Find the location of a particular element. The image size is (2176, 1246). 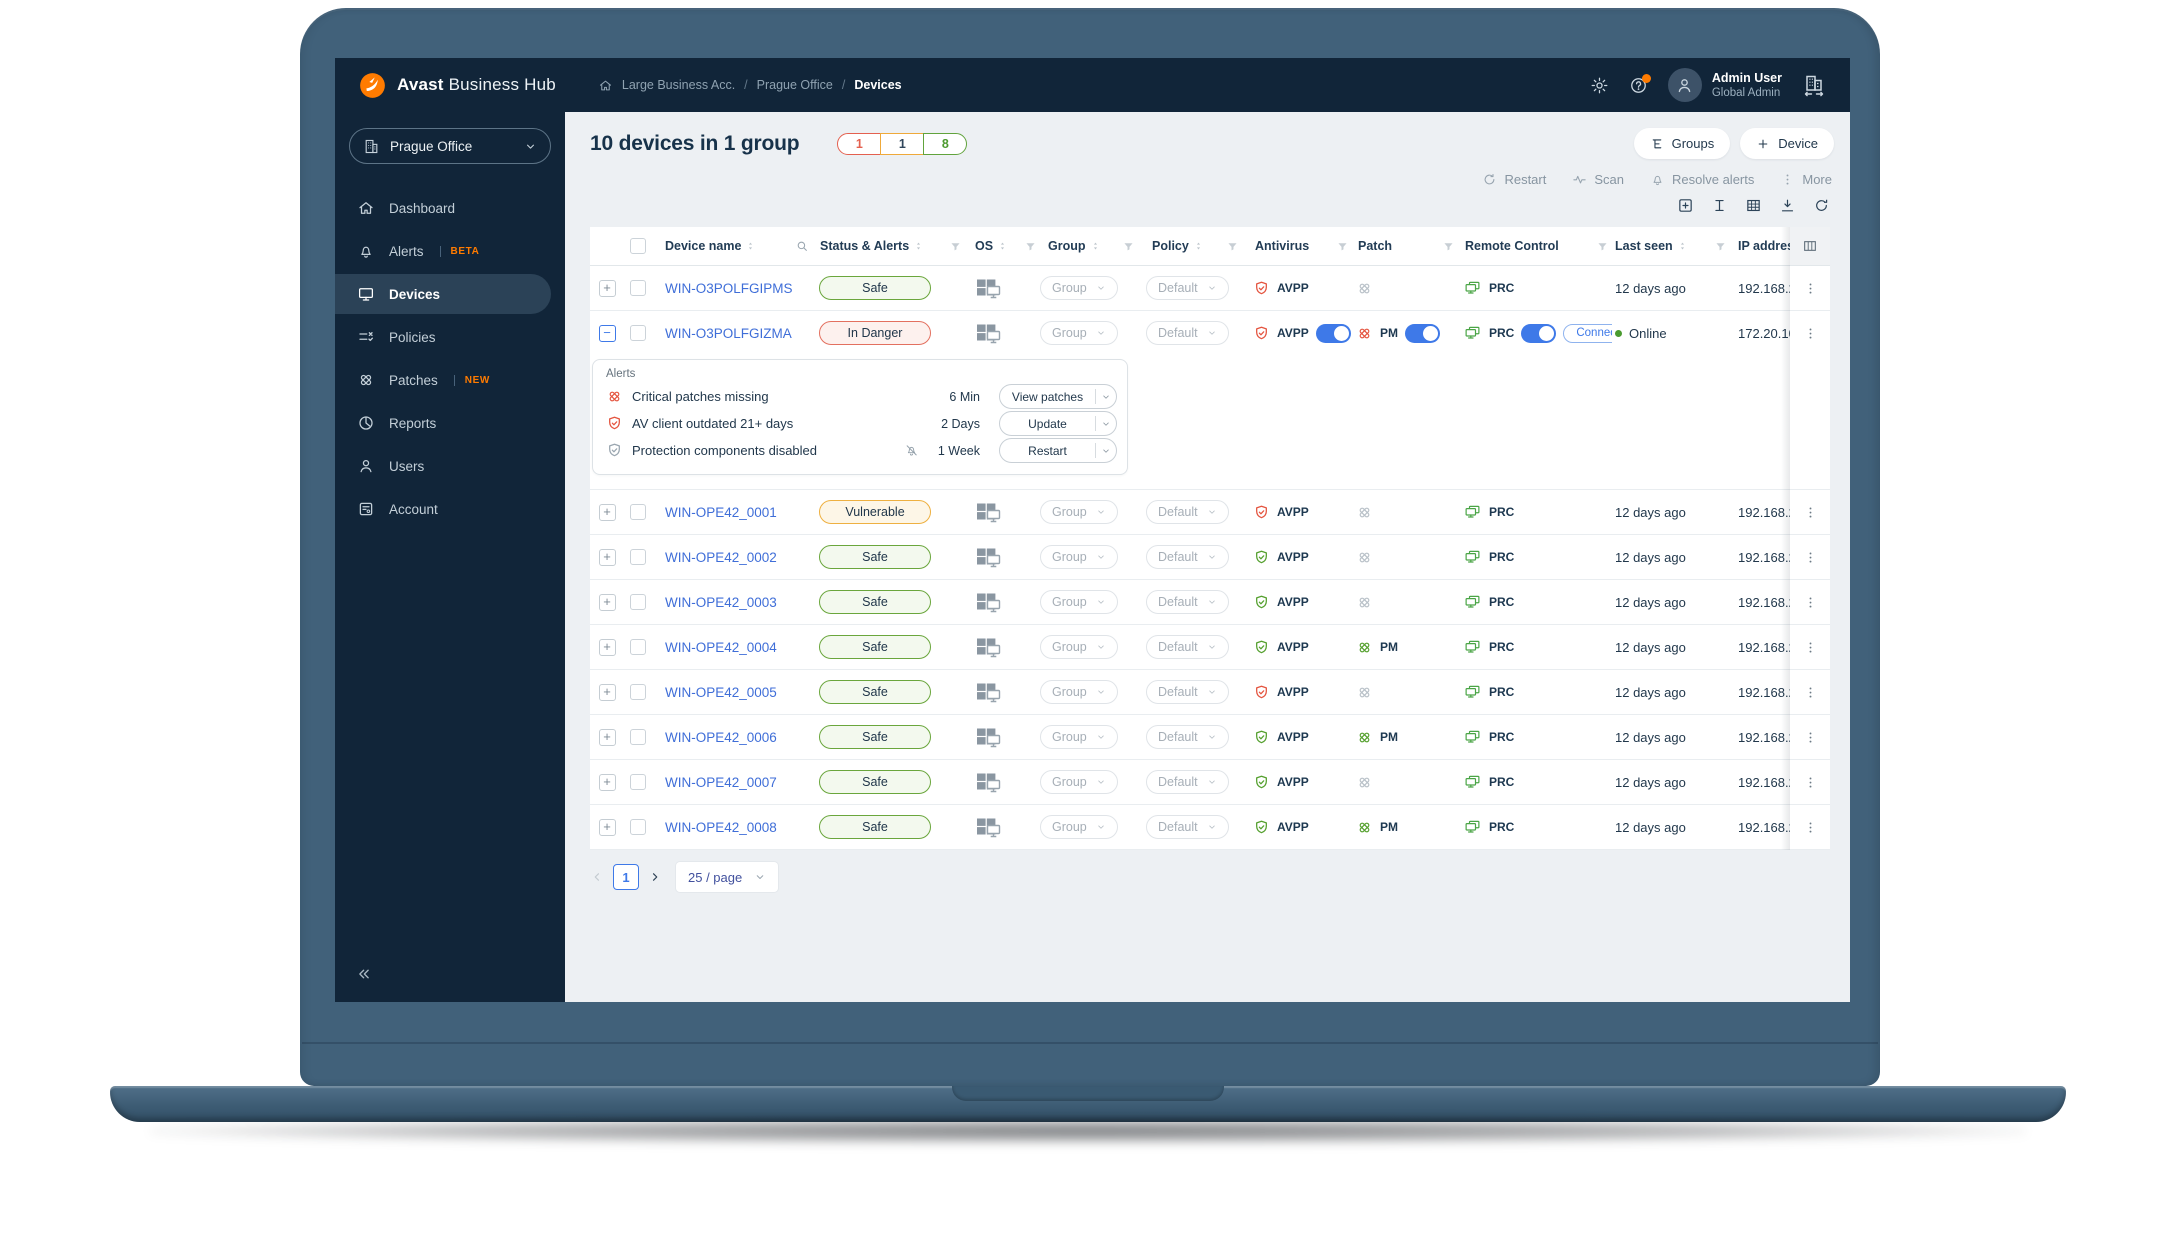

sidebar-collapse-button is located at coordinates (364, 976).